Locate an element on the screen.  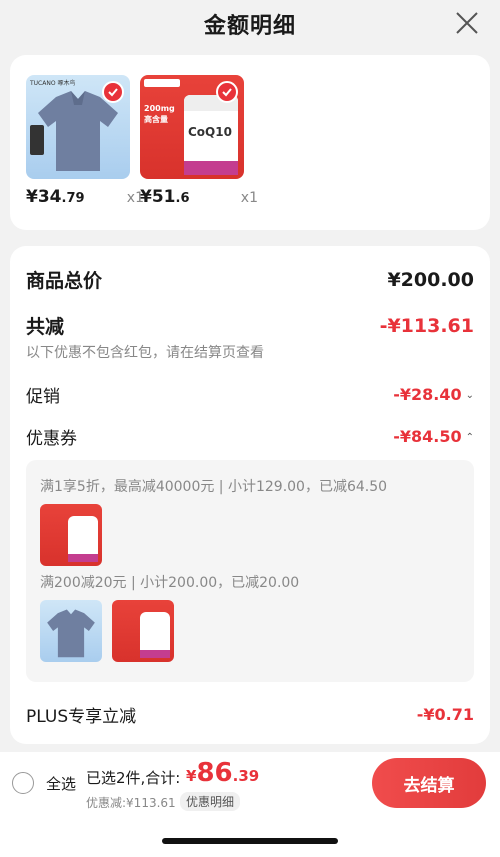
coupon-value-wrap: -¥84.50 ⌃ is located at coordinates (433, 436).